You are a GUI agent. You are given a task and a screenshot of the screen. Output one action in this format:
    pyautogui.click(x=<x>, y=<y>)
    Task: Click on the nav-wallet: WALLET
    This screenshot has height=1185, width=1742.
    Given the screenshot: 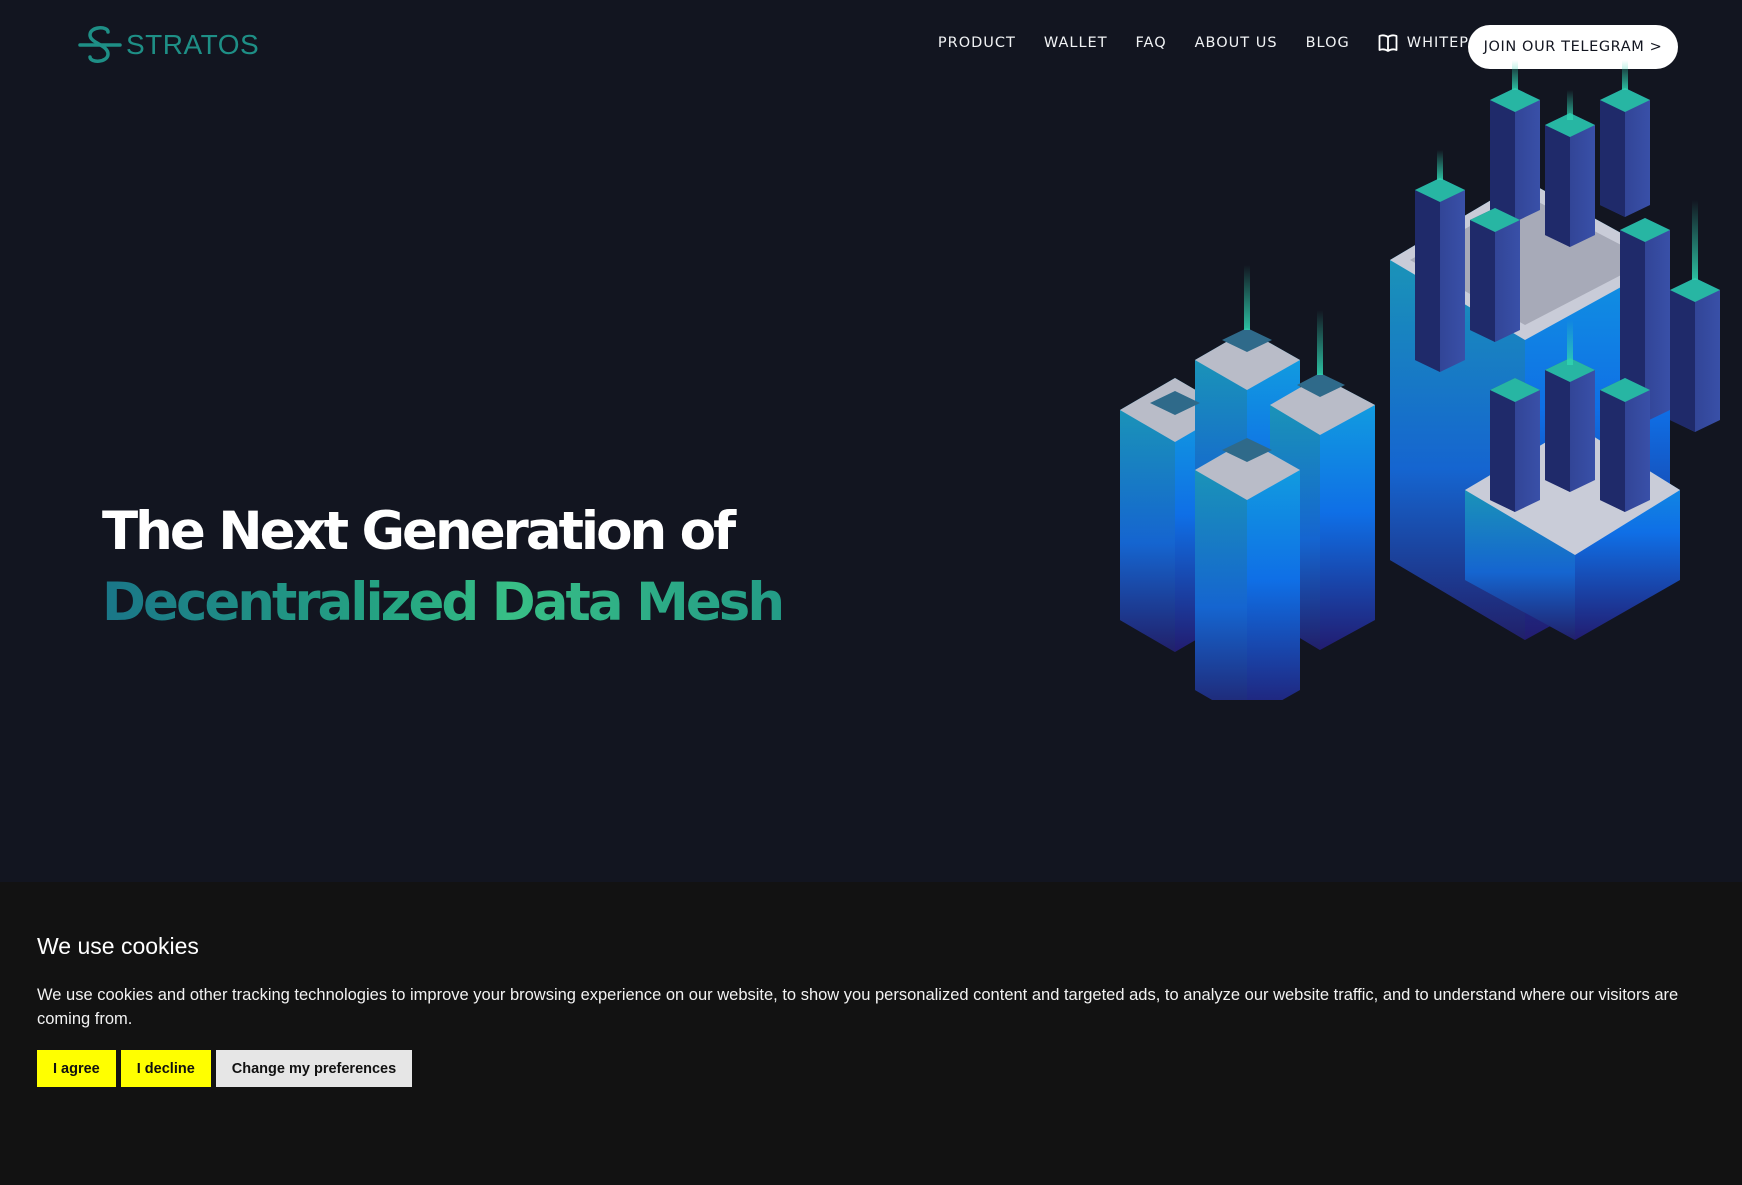 What is the action you would take?
    pyautogui.click(x=1076, y=43)
    